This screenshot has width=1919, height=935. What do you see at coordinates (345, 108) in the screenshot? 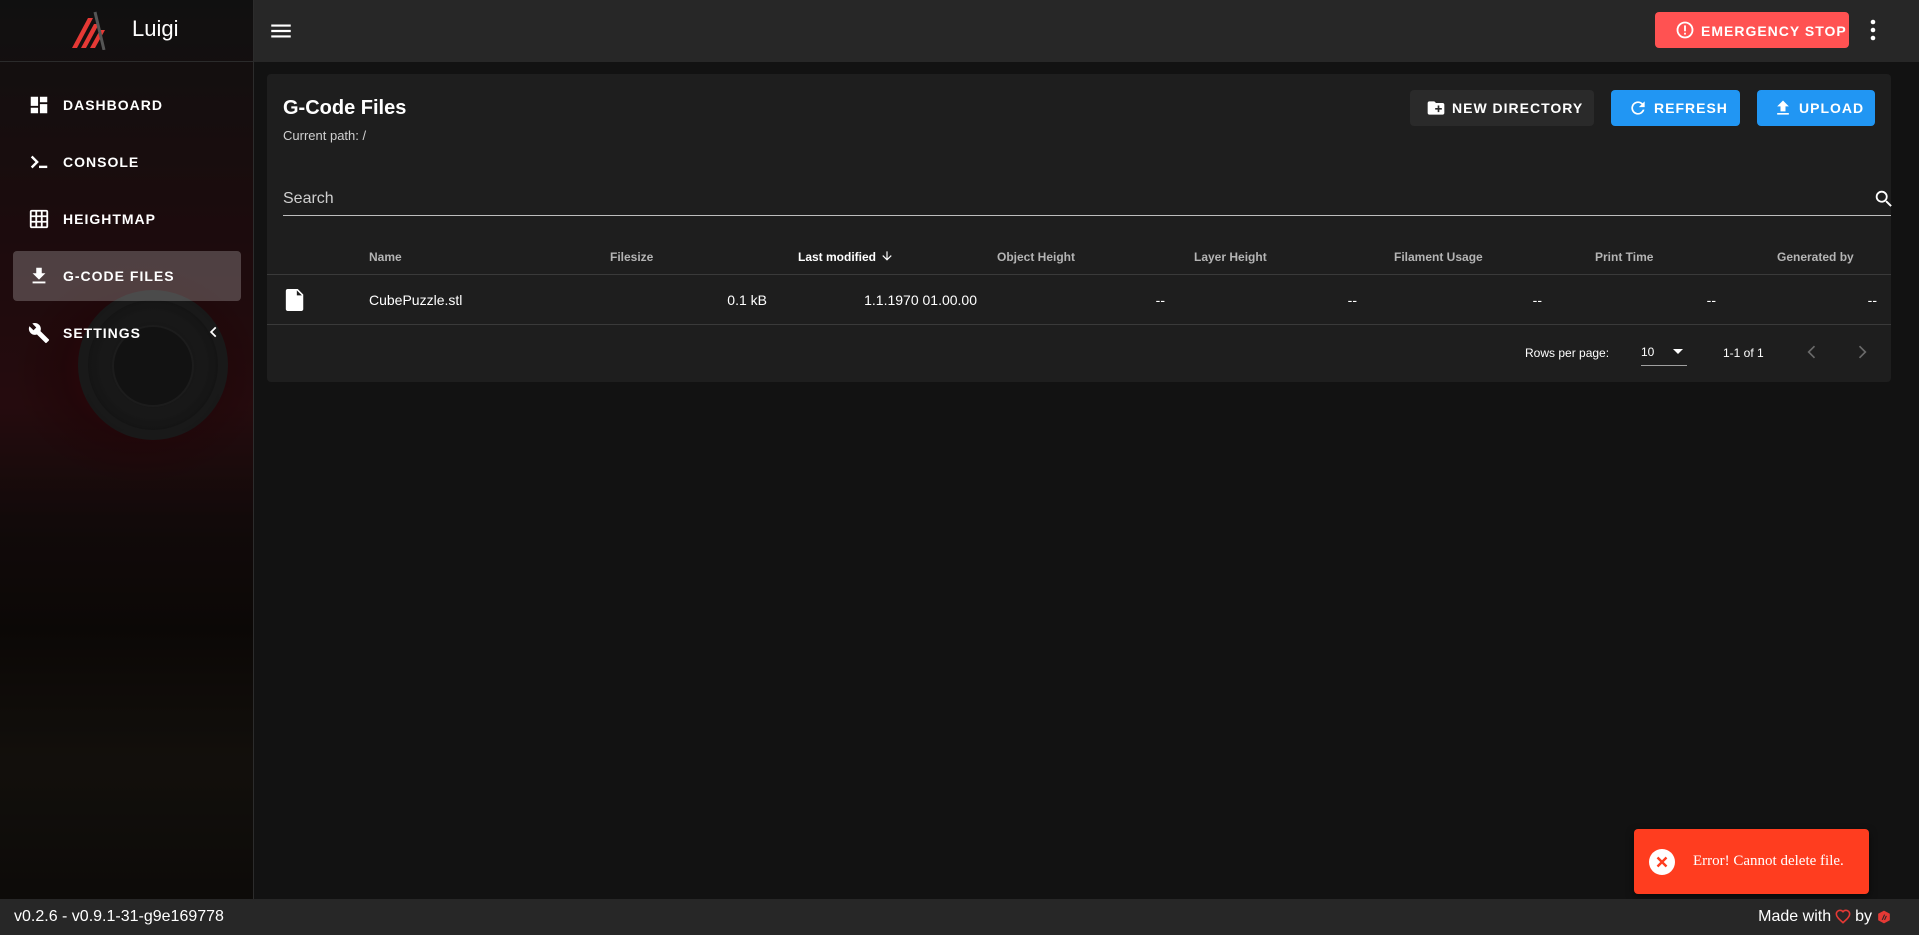
I see `page-title: G-Code Files` at bounding box center [345, 108].